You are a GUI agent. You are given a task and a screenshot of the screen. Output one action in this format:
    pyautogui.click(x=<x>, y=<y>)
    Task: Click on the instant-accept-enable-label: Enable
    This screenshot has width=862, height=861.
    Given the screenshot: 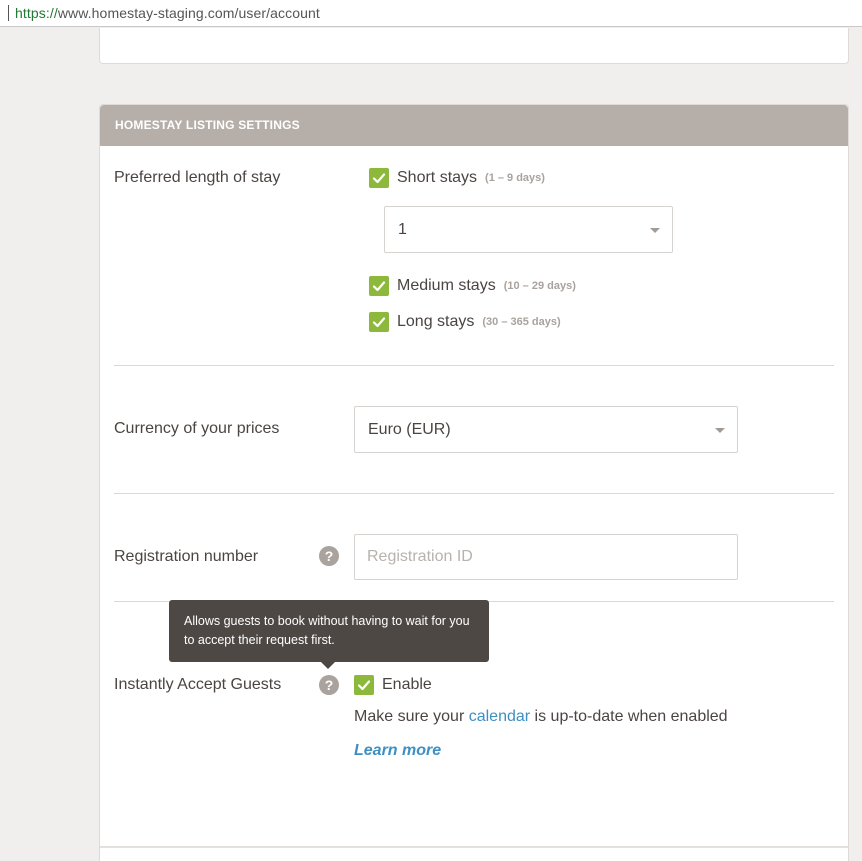 What is the action you would take?
    pyautogui.click(x=407, y=684)
    